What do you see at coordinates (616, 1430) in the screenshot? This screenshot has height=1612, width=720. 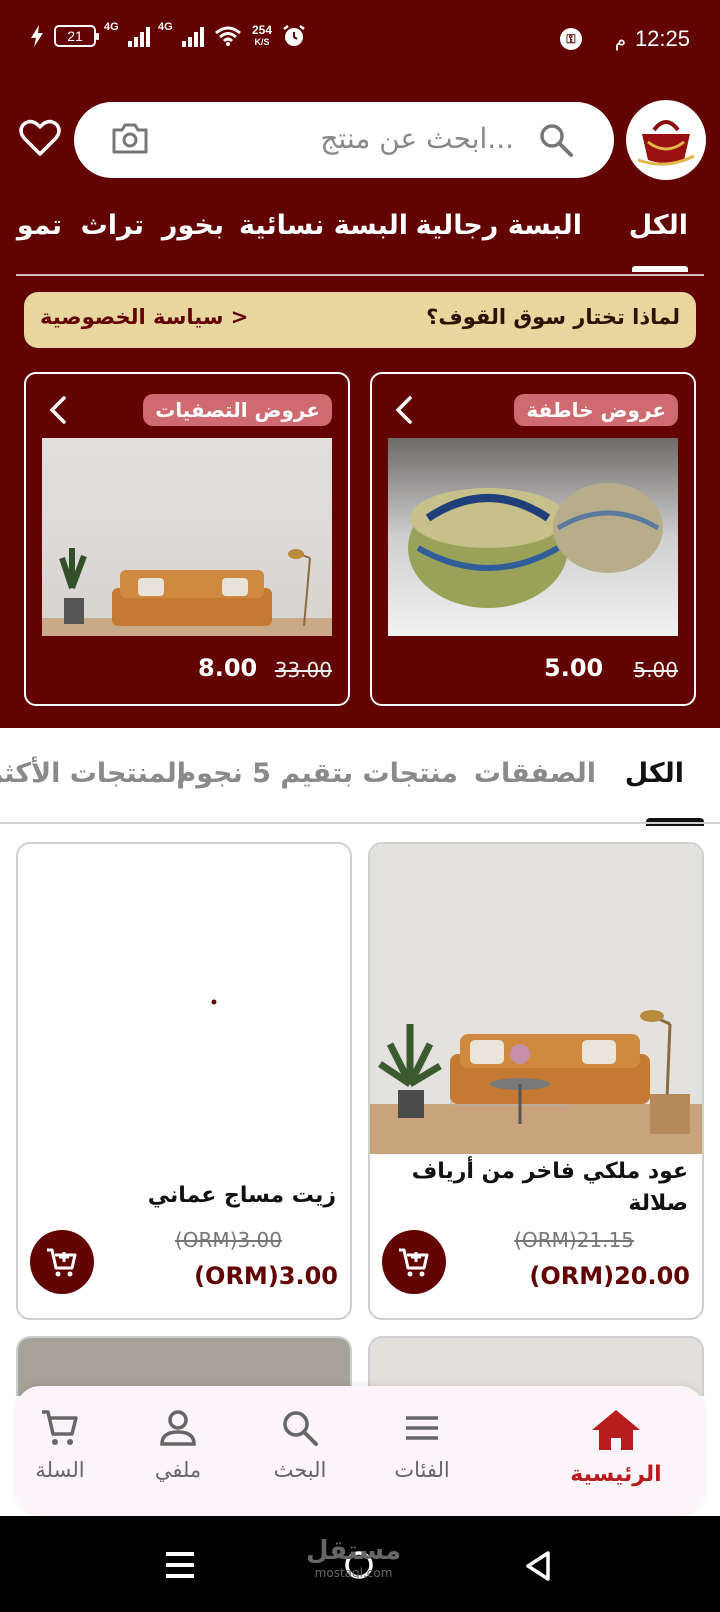 I see `home-icon` at bounding box center [616, 1430].